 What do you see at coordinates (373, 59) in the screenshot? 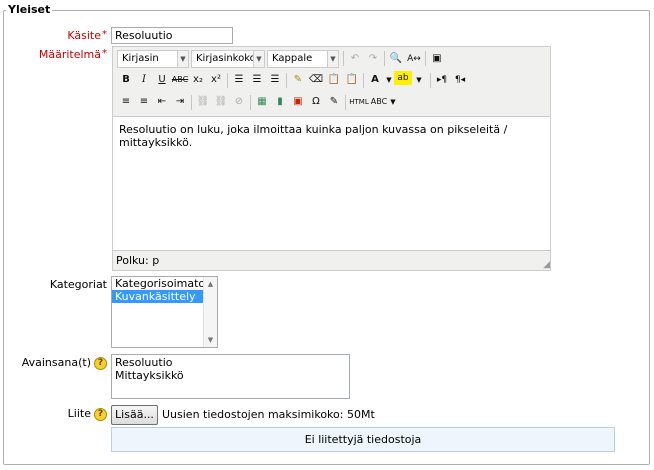
I see `redo-icon: ↷` at bounding box center [373, 59].